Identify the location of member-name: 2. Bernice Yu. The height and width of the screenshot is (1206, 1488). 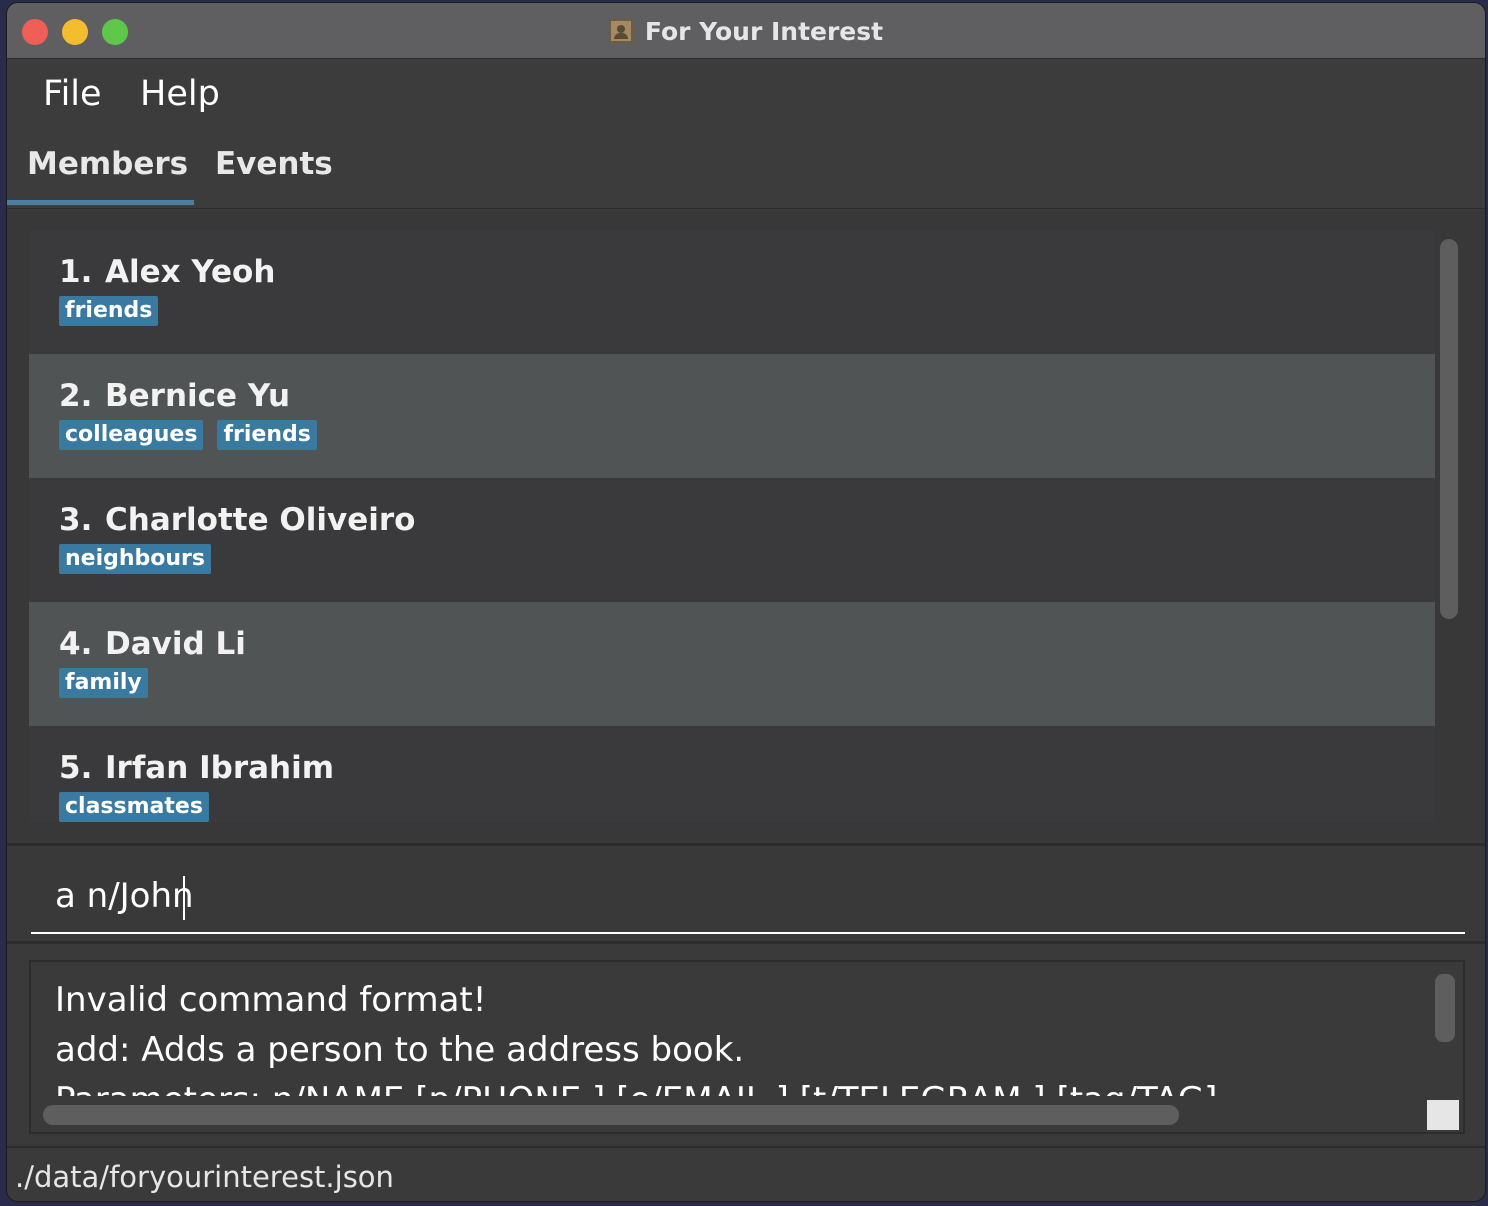
(174, 396).